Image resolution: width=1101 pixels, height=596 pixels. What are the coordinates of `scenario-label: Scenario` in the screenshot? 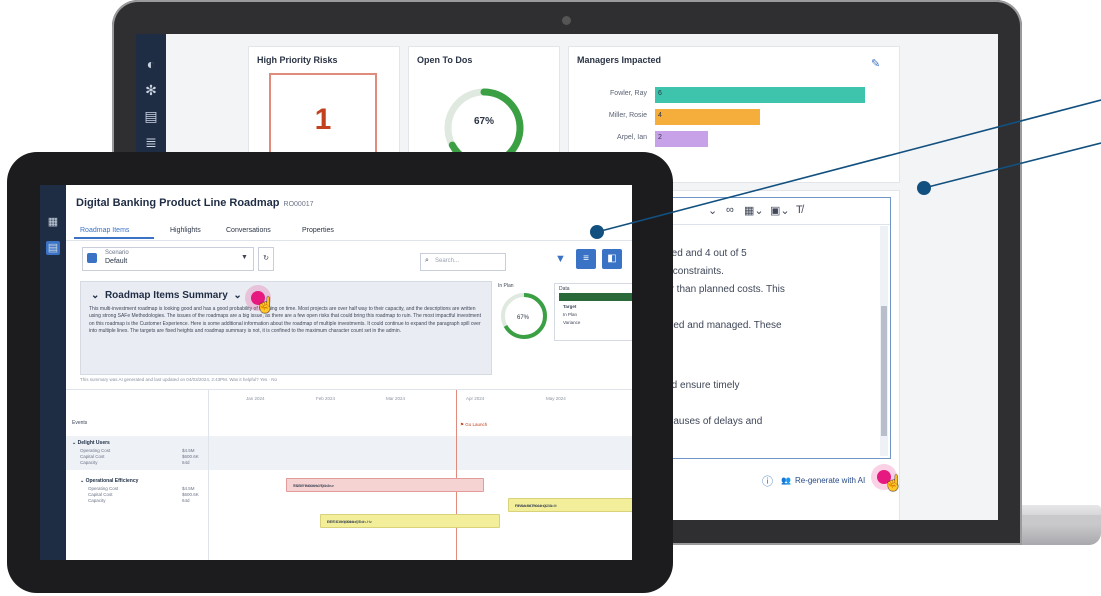 It's located at (117, 253).